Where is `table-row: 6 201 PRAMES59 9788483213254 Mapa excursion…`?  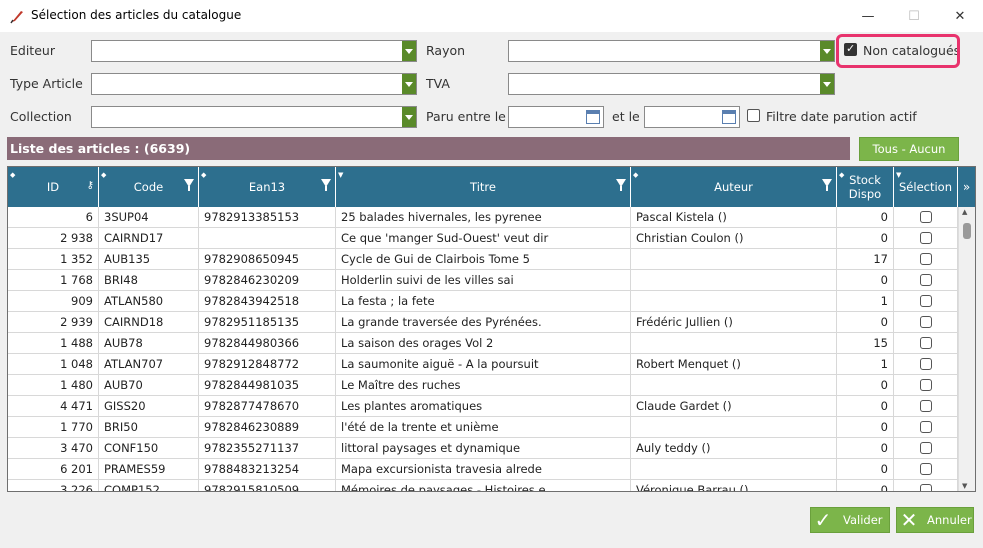
table-row: 6 201 PRAMES59 9788483213254 Mapa excursion… is located at coordinates (483, 469).